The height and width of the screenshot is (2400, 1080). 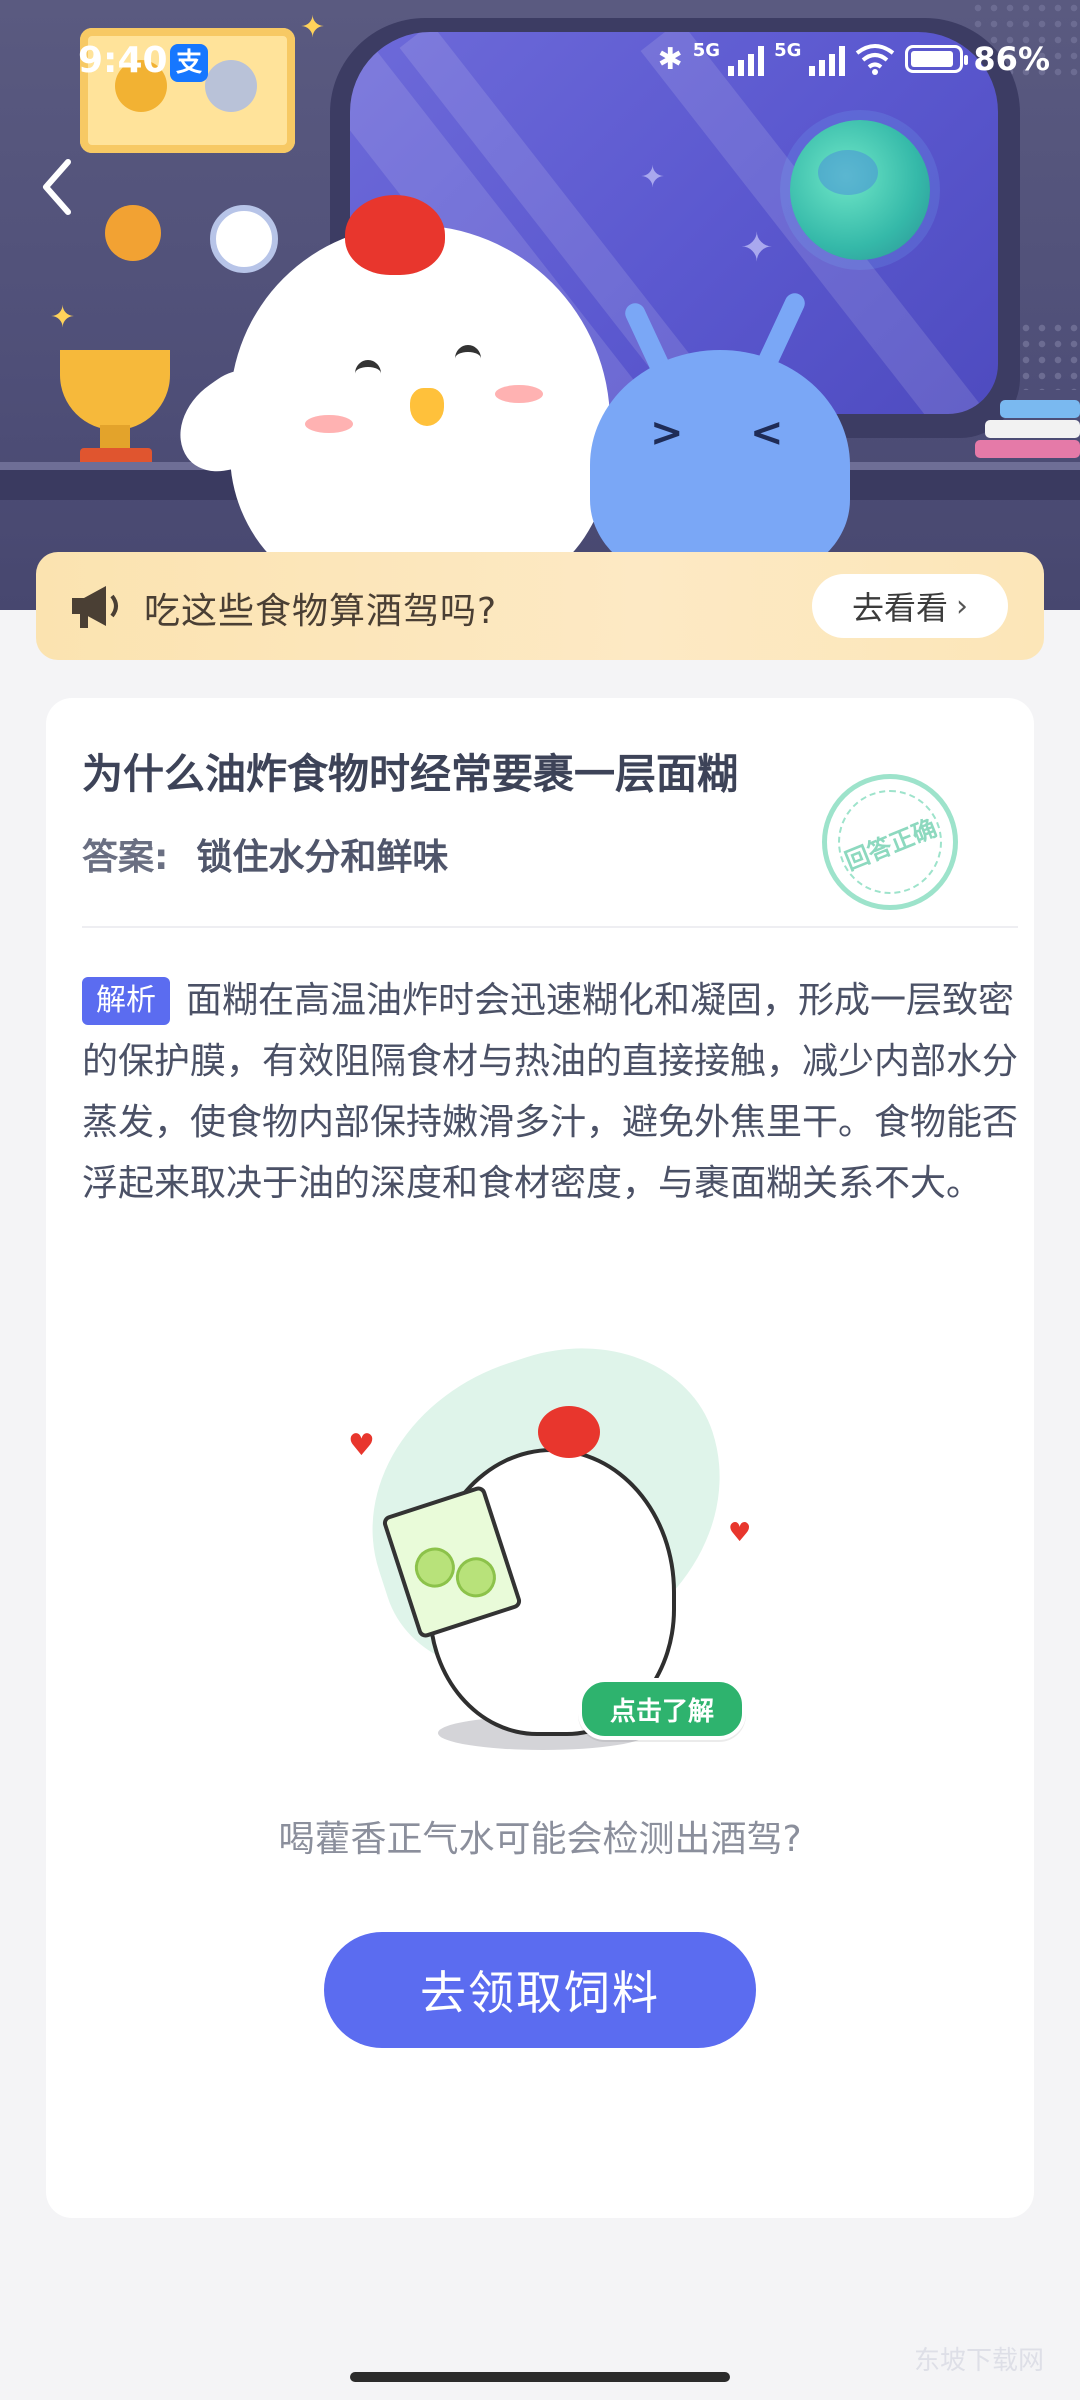 What do you see at coordinates (720, 465) in the screenshot?
I see `alien-mascot: > <` at bounding box center [720, 465].